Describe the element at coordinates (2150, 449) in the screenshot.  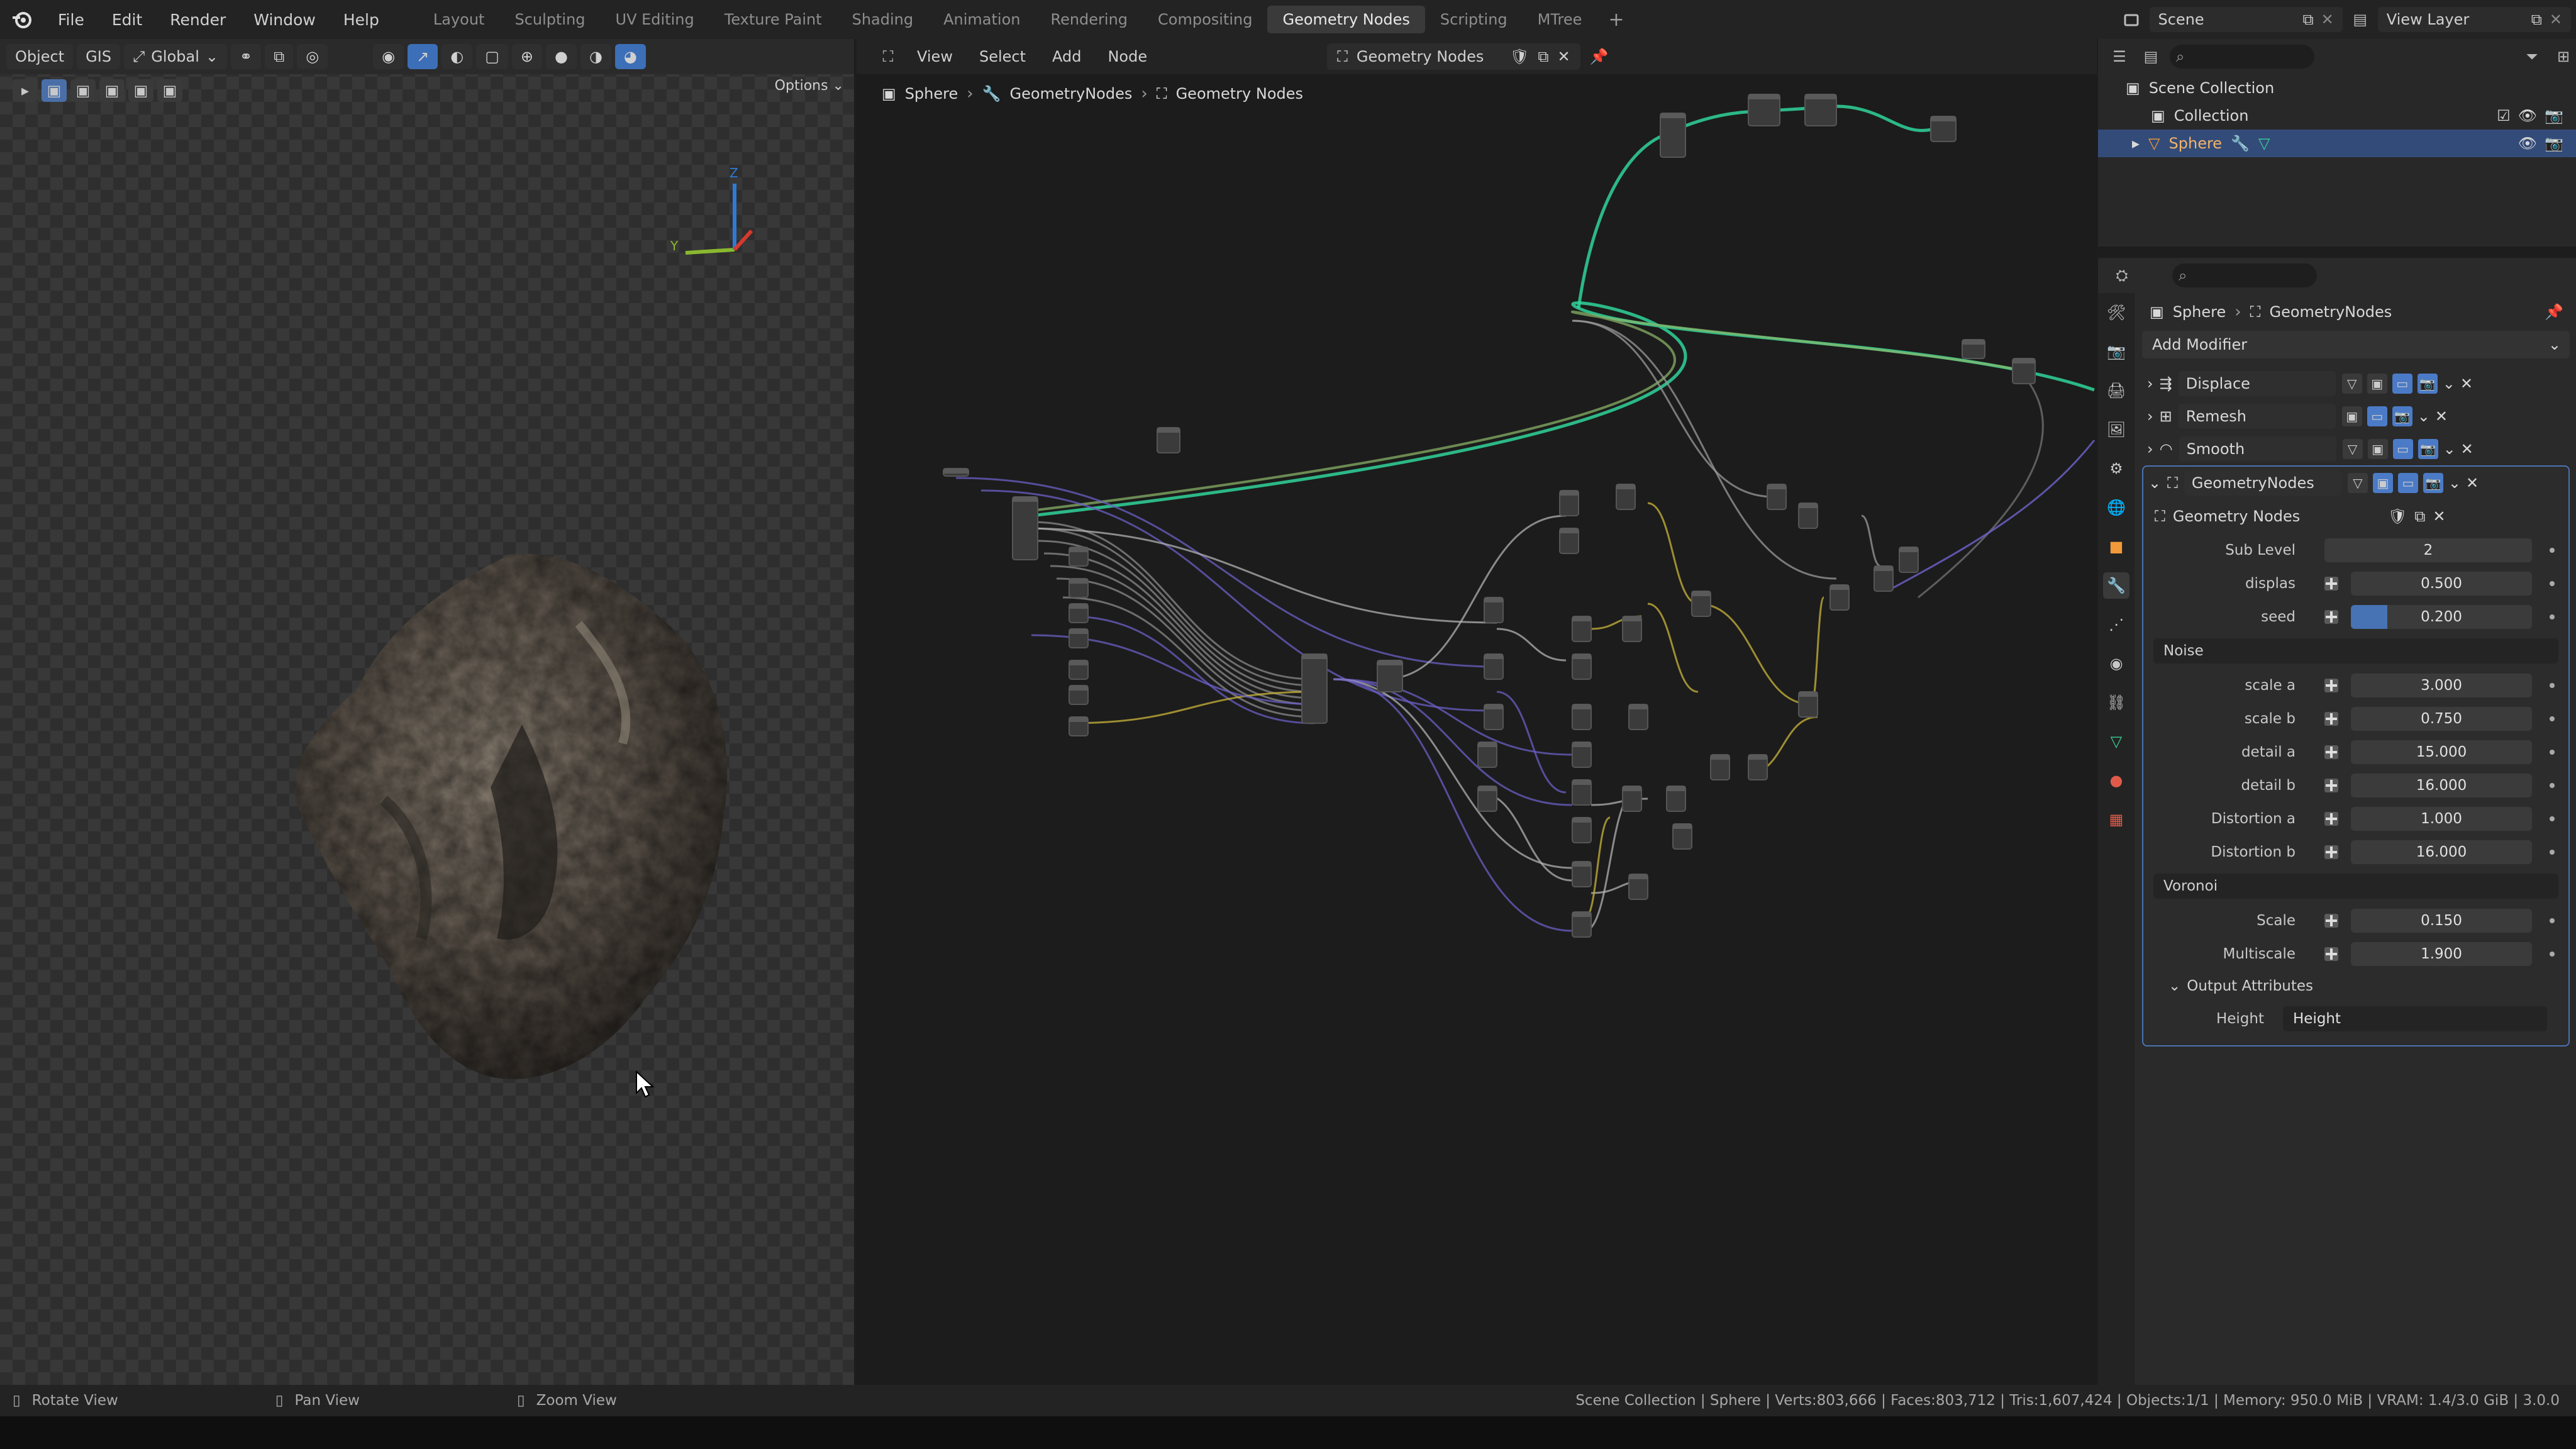
I see `expand-arrow-icon: ›` at that location.